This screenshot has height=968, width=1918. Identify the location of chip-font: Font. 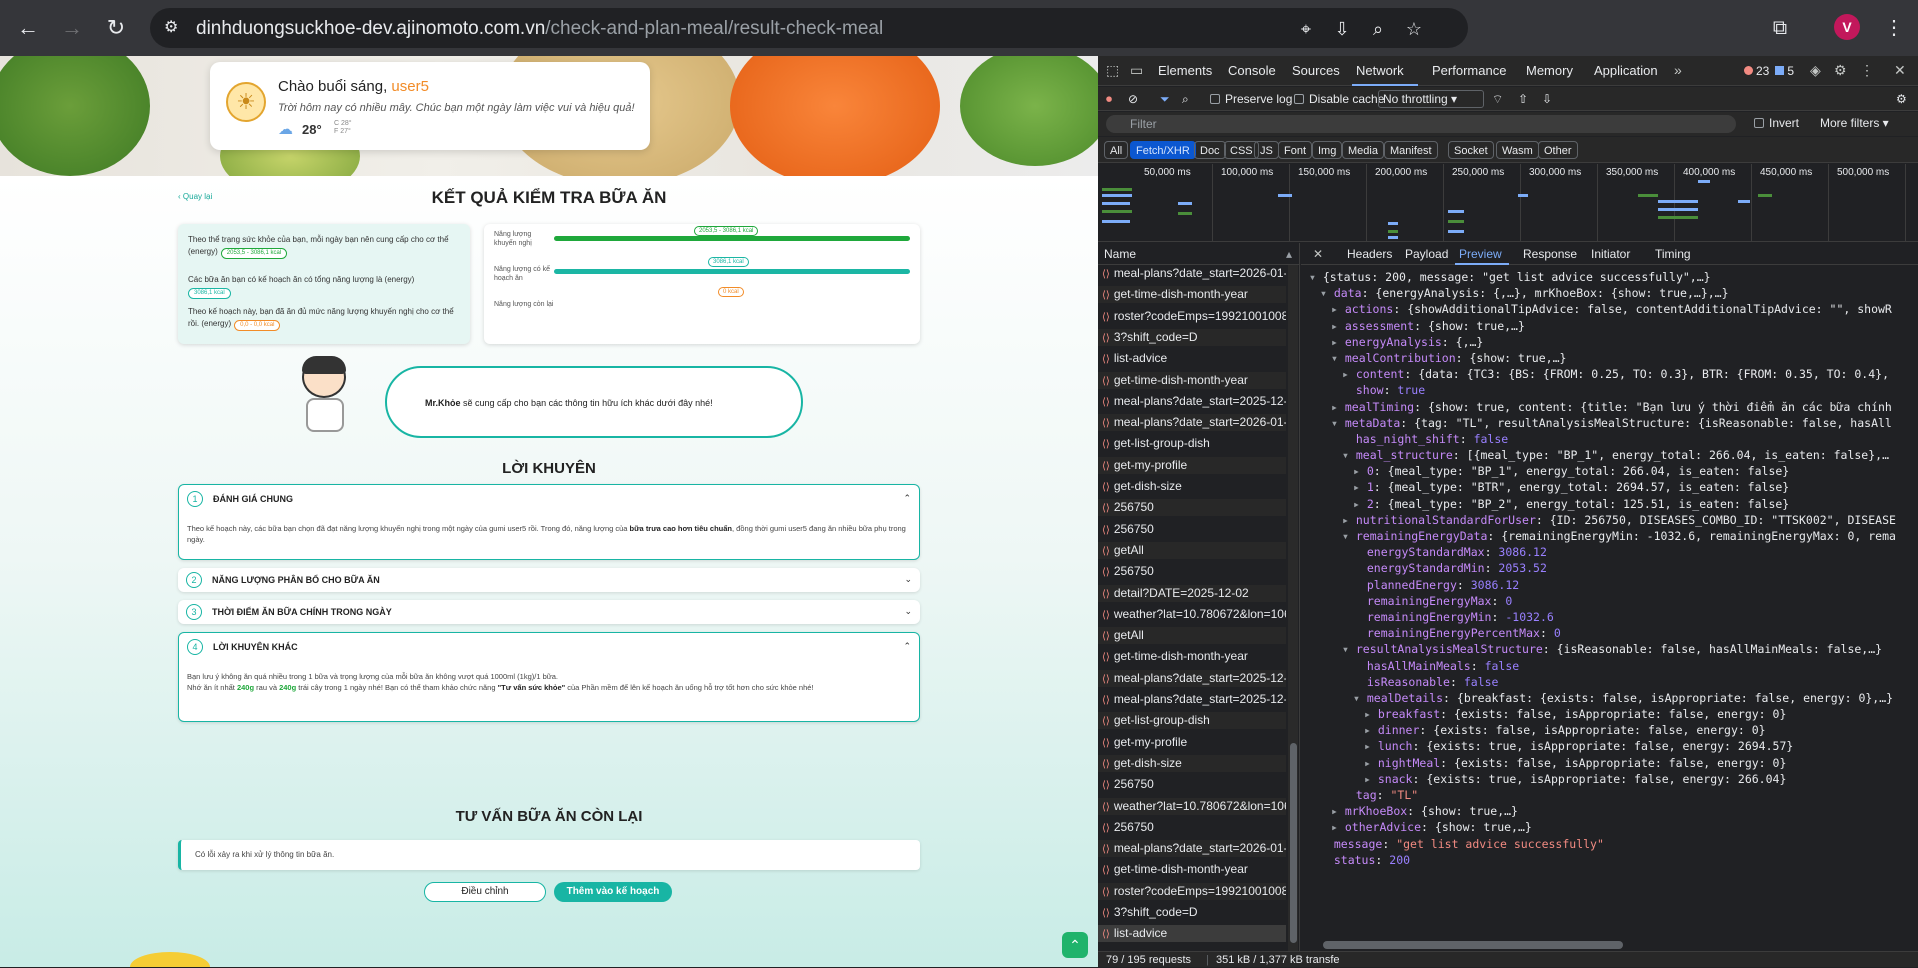
(1295, 150).